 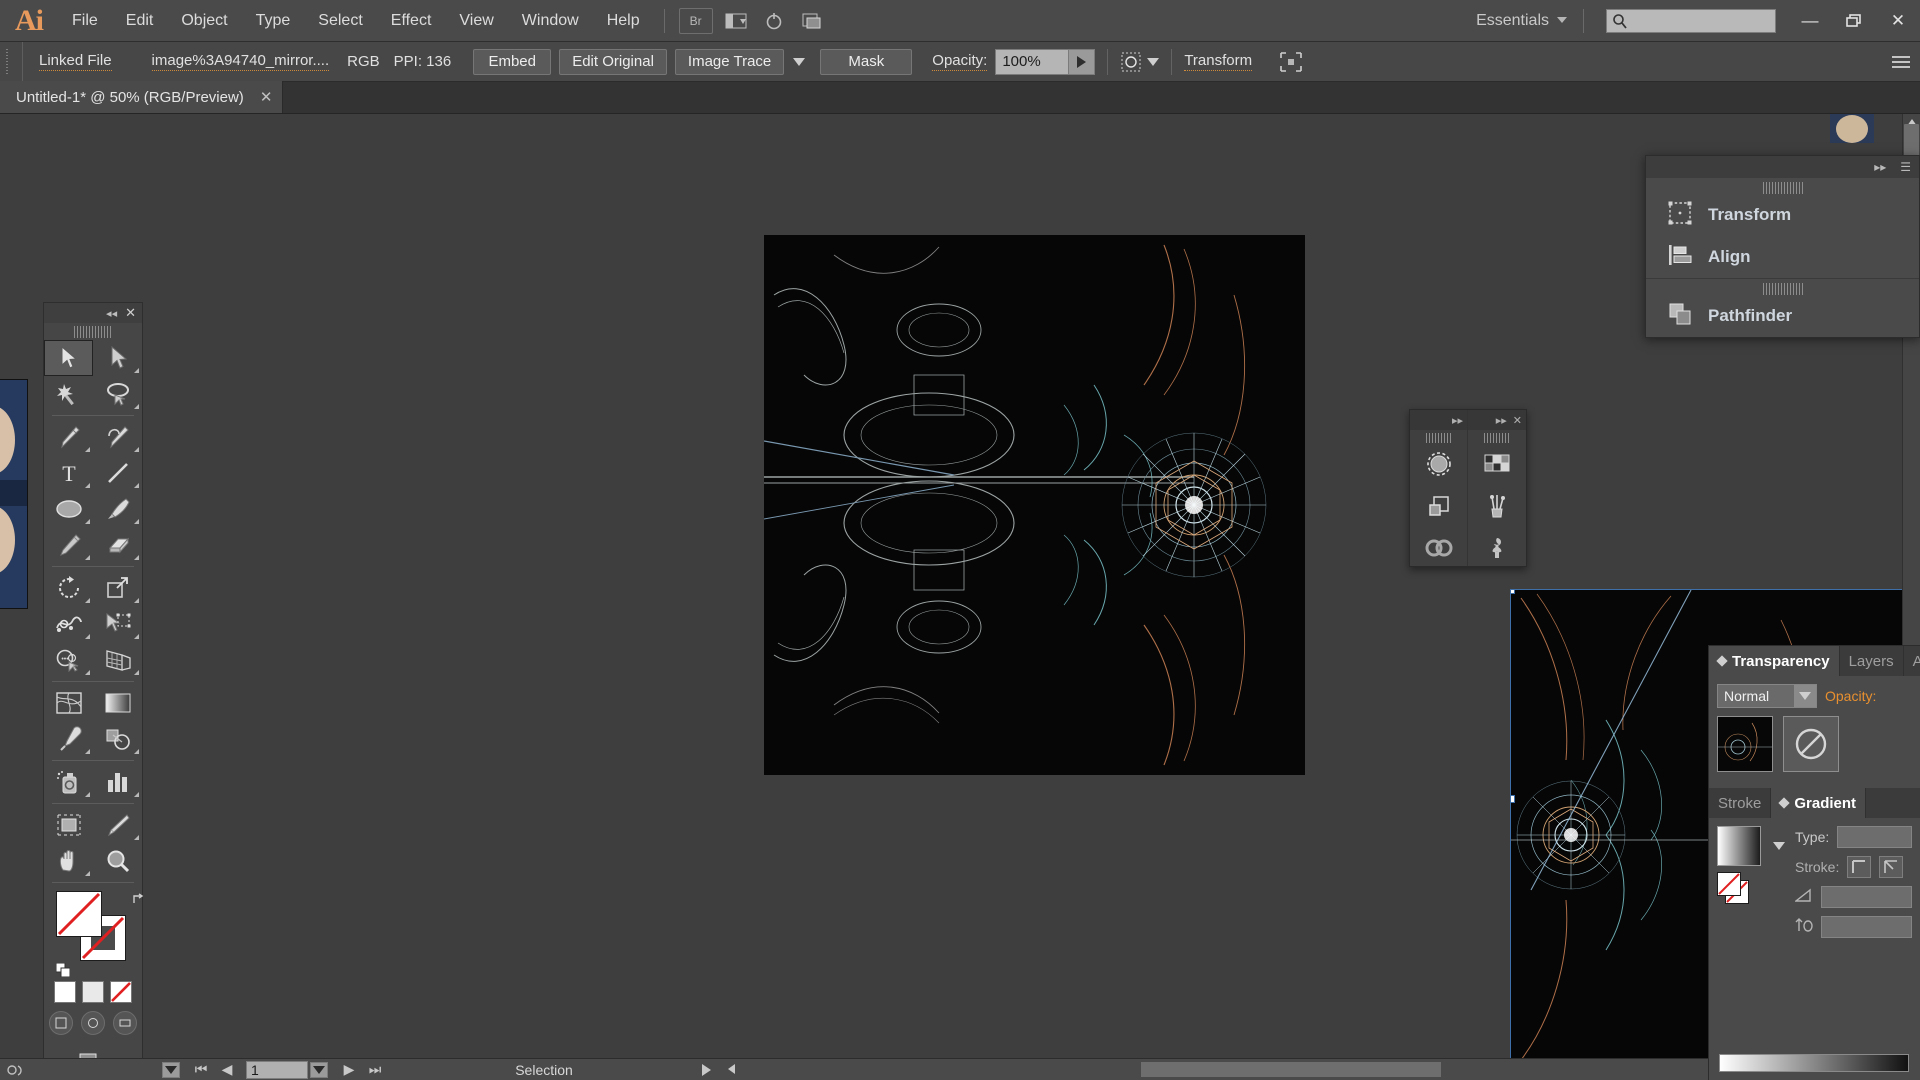 I want to click on scroll-left-button, so click(x=731, y=1069).